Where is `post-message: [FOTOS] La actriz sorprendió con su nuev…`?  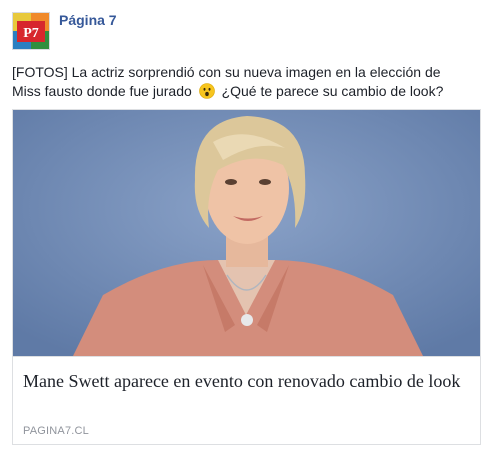
post-message: [FOTOS] La actriz sorprendió con su nuev… is located at coordinates (242, 82).